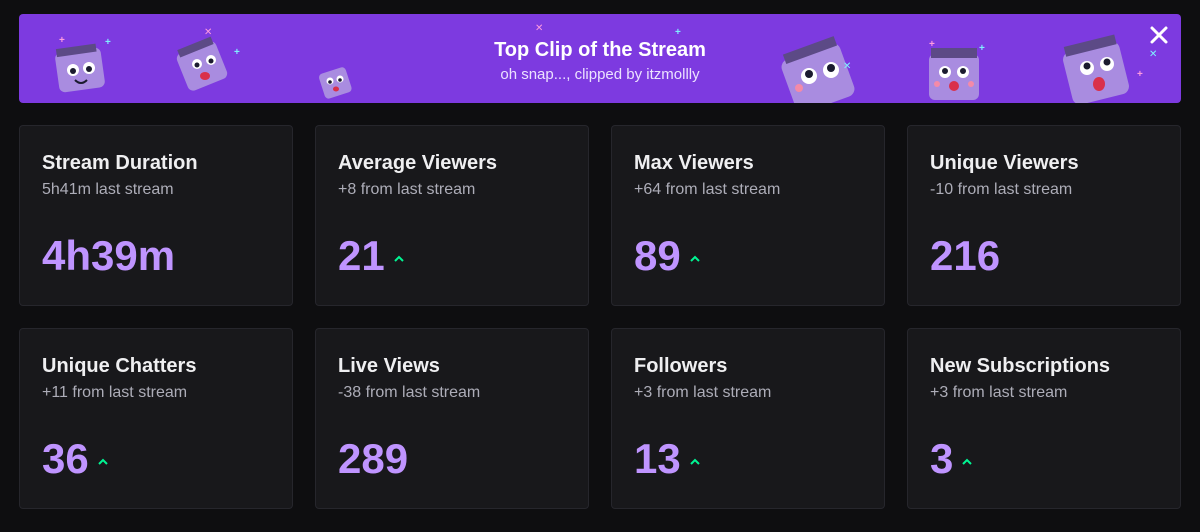  I want to click on stat-comparison: +8 from last stream, so click(407, 189).